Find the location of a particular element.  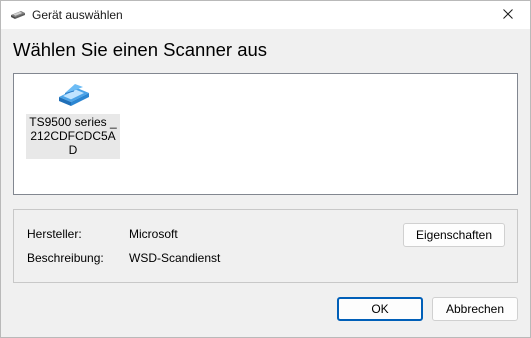

close-icon is located at coordinates (508, 15).